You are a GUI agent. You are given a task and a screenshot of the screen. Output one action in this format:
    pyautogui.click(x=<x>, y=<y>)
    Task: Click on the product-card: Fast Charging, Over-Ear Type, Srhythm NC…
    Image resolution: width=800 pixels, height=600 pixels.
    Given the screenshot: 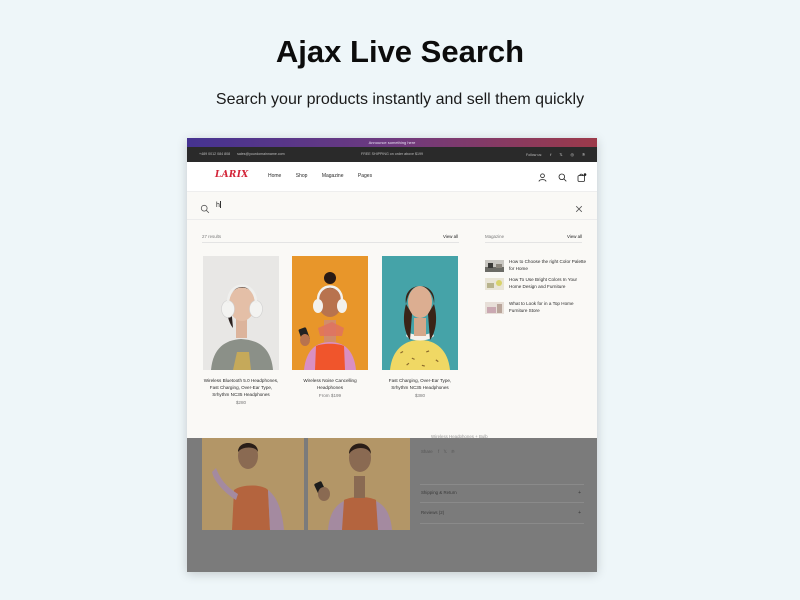 What is the action you would take?
    pyautogui.click(x=420, y=327)
    